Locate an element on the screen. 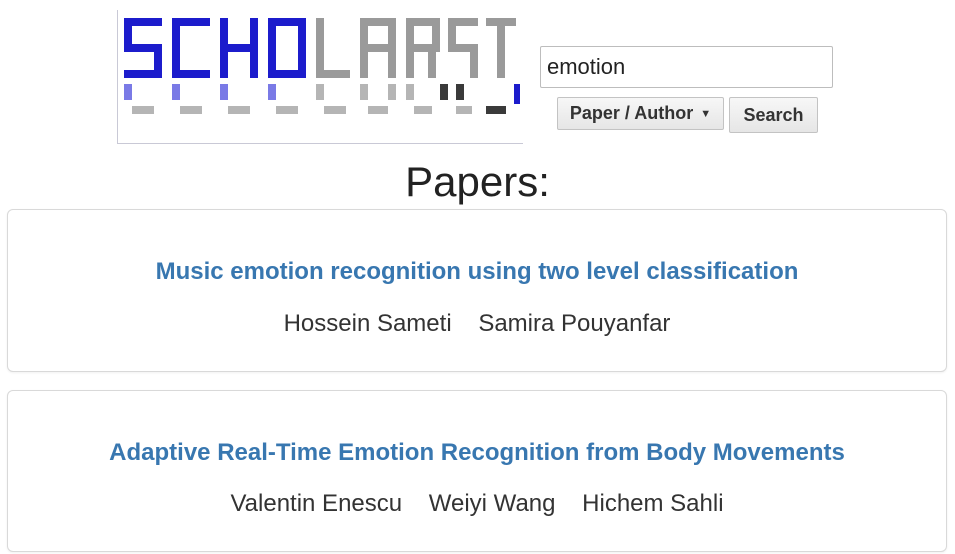 Image resolution: width=955 pixels, height=554 pixels. paper-authors: Hossein Sameti Samira Pouyanfar is located at coordinates (477, 324).